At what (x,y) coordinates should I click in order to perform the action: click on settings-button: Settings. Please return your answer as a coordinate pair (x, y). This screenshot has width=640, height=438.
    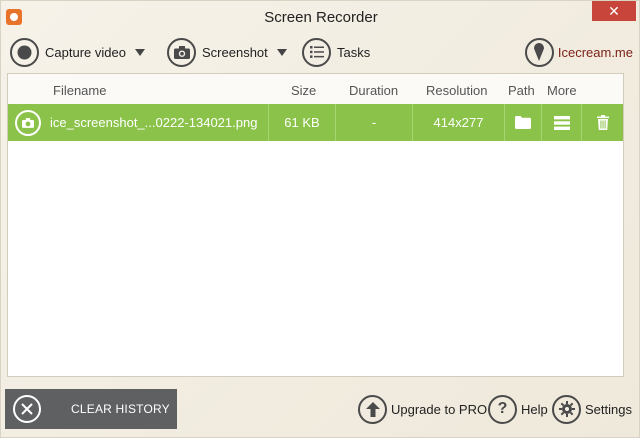
    Looking at the image, I should click on (592, 409).